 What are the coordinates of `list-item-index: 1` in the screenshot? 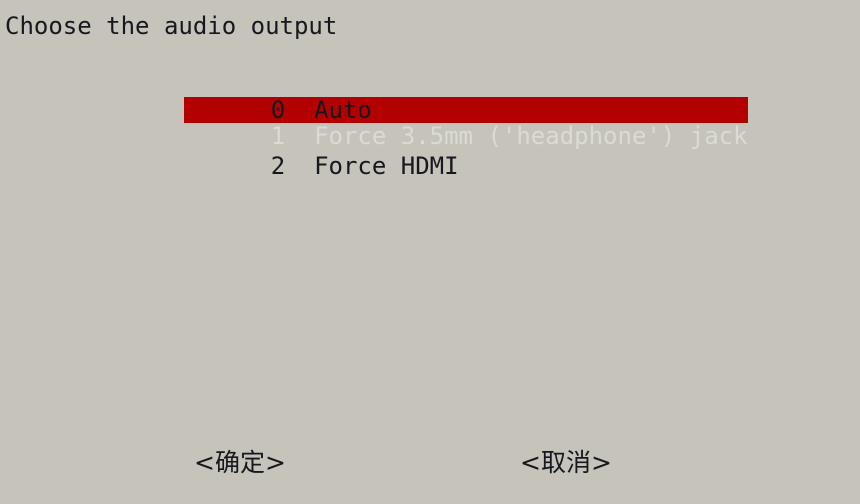 It's located at (278, 136).